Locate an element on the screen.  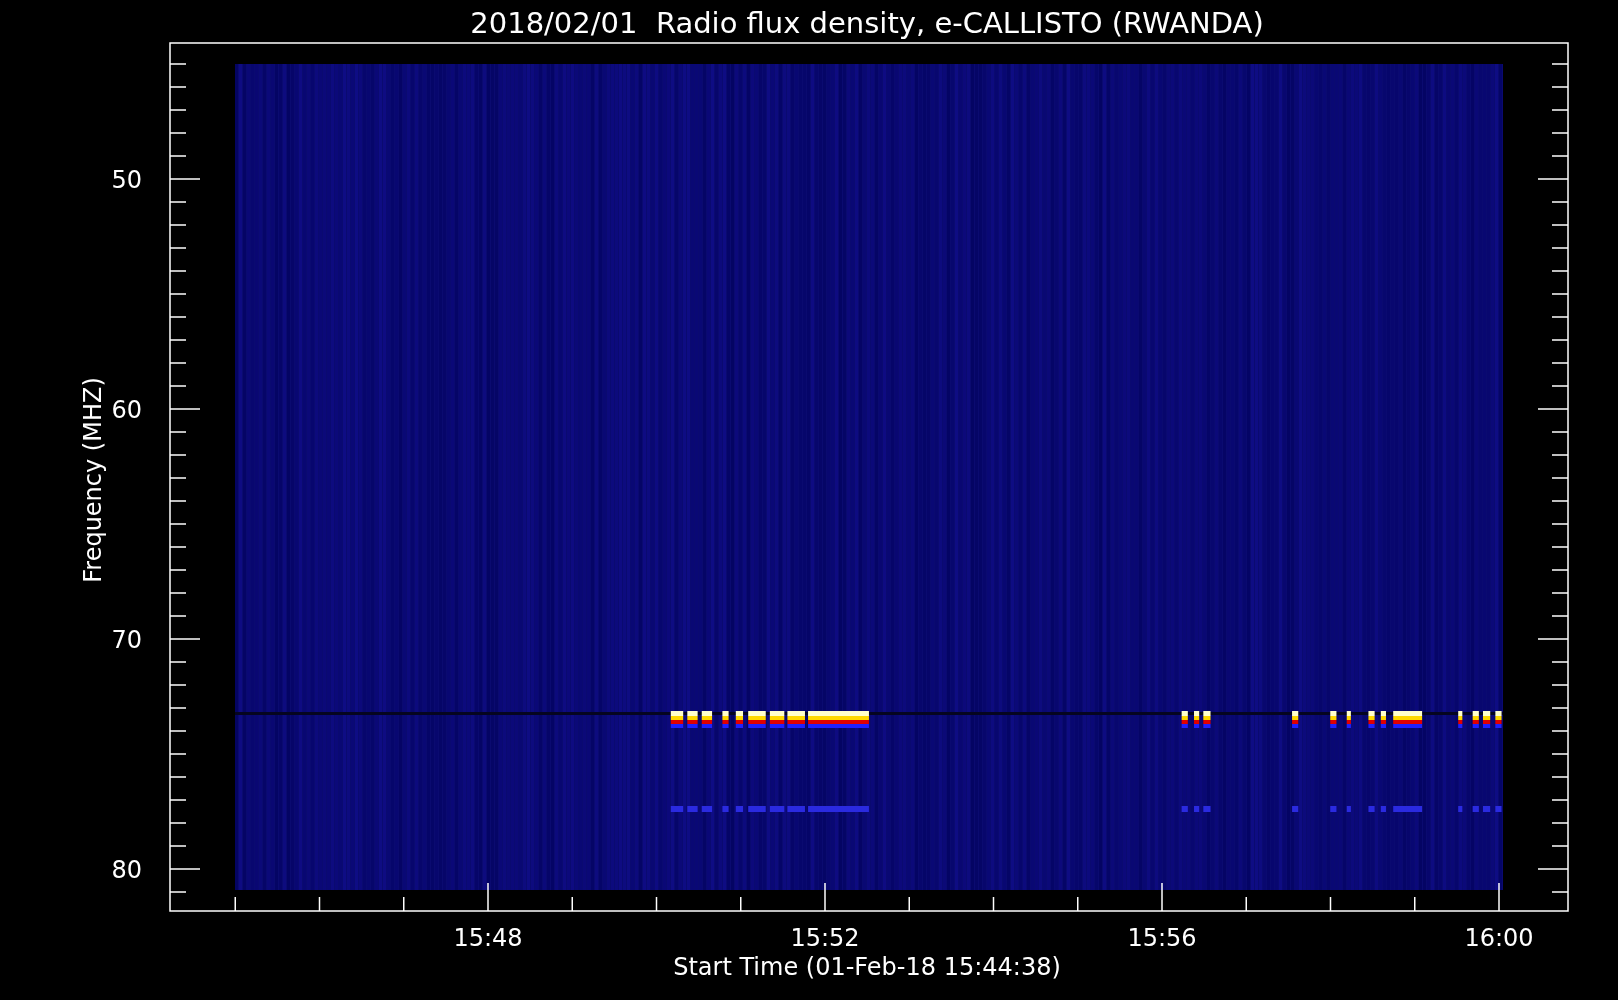
x-tick-label: 16:00 is located at coordinates (1499, 938).